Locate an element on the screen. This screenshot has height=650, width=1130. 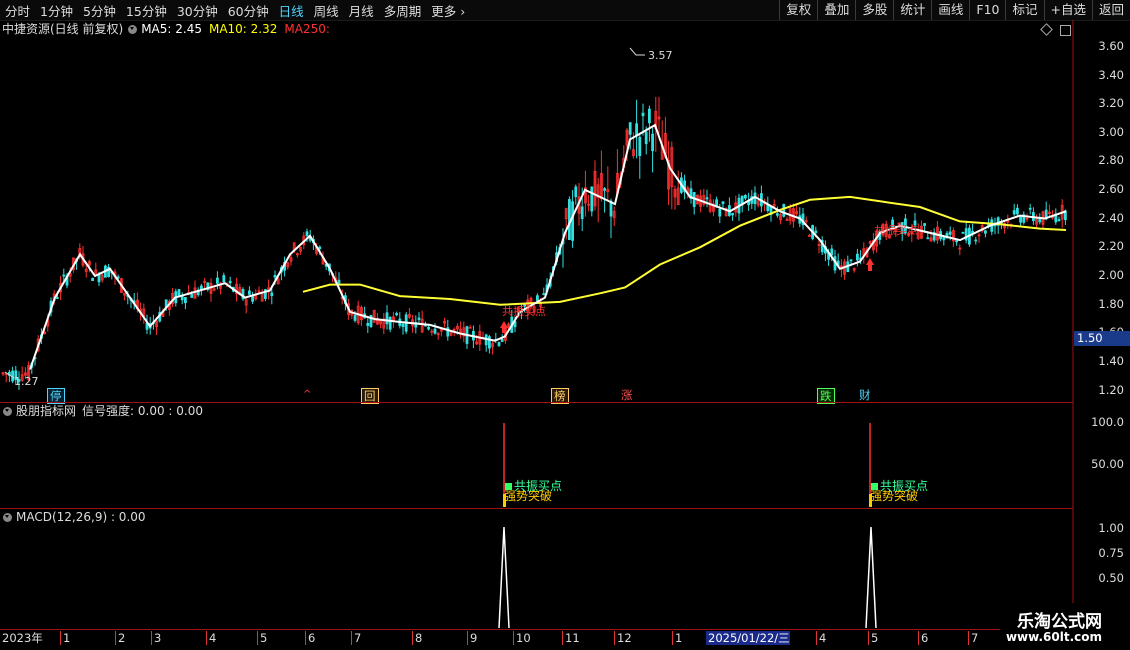
price-tick: 3.60 is located at coordinates (1111, 46).